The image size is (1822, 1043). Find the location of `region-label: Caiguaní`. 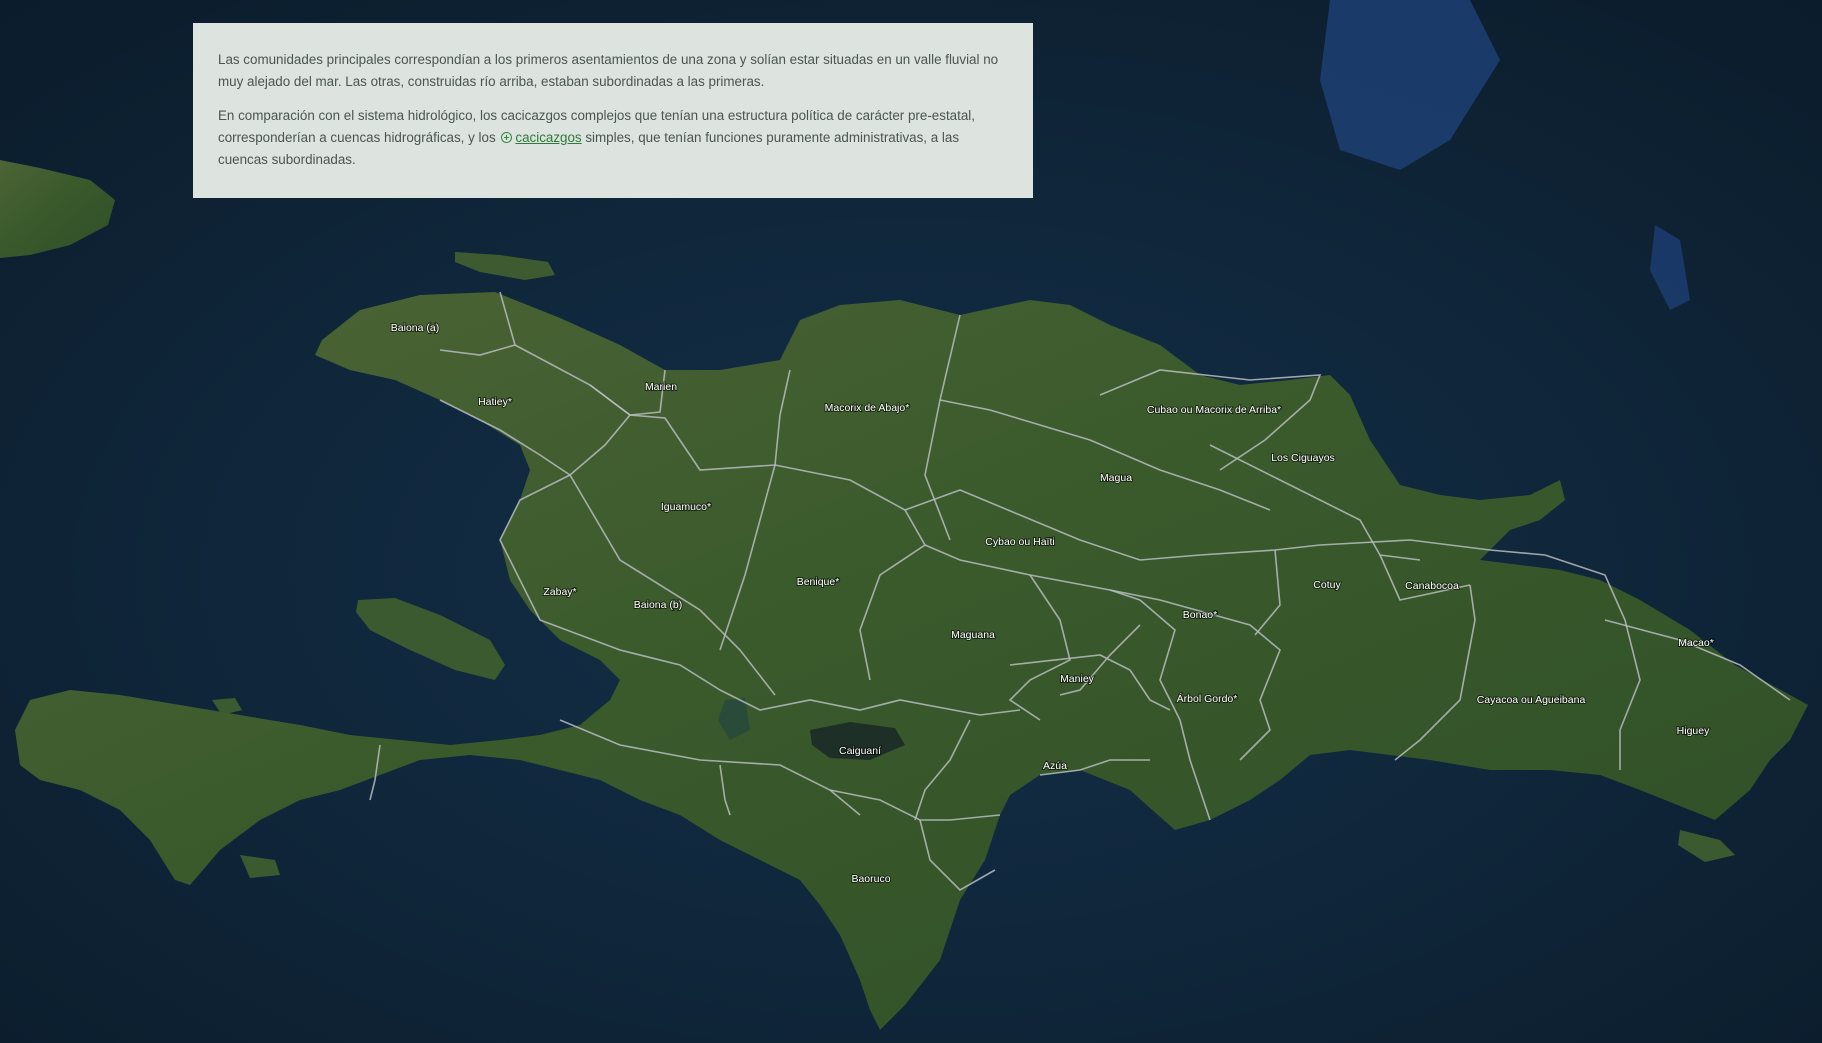

region-label: Caiguaní is located at coordinates (860, 751).